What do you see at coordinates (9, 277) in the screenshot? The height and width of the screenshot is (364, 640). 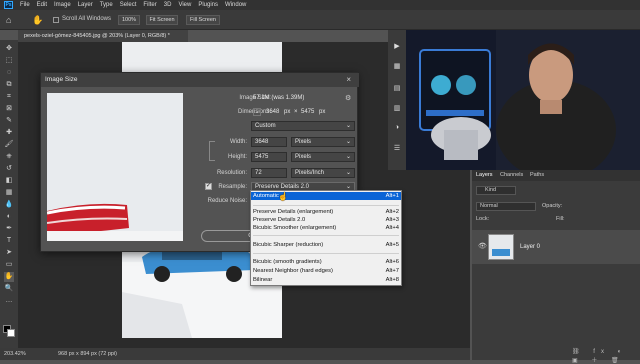 I see `hand-tool-box-icon: ✋` at bounding box center [9, 277].